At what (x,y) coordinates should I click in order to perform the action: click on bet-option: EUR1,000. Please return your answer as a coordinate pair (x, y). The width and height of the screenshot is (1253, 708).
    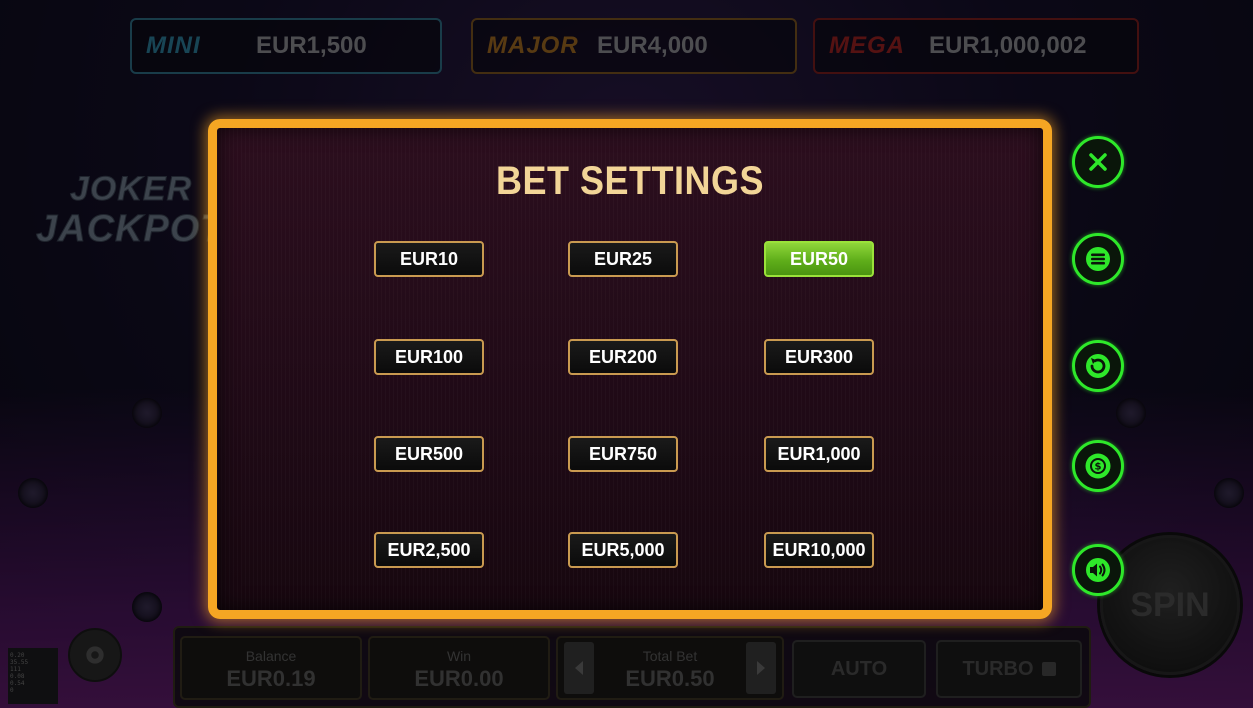
    Looking at the image, I should click on (819, 454).